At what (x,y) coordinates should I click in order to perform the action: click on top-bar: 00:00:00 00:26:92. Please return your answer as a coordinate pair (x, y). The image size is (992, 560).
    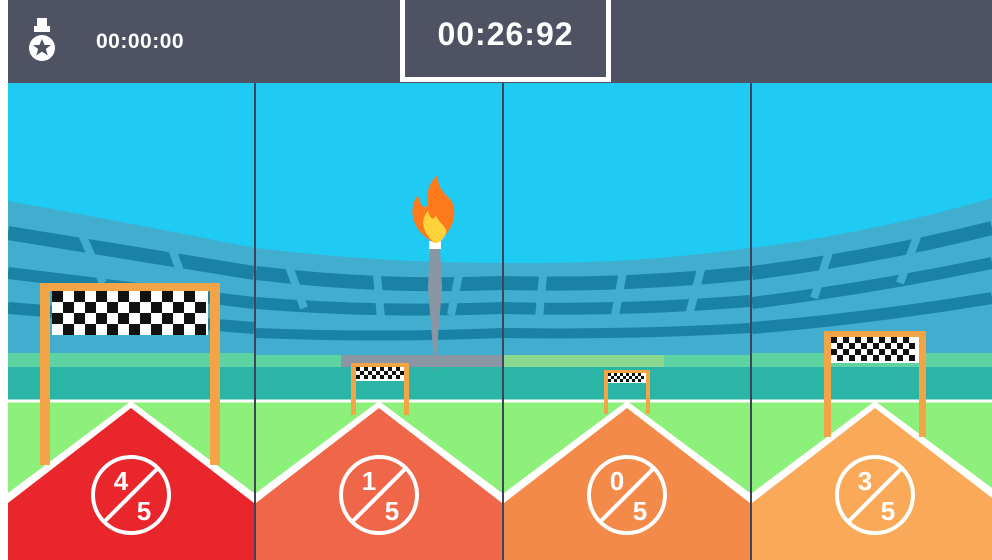
    Looking at the image, I should click on (500, 41).